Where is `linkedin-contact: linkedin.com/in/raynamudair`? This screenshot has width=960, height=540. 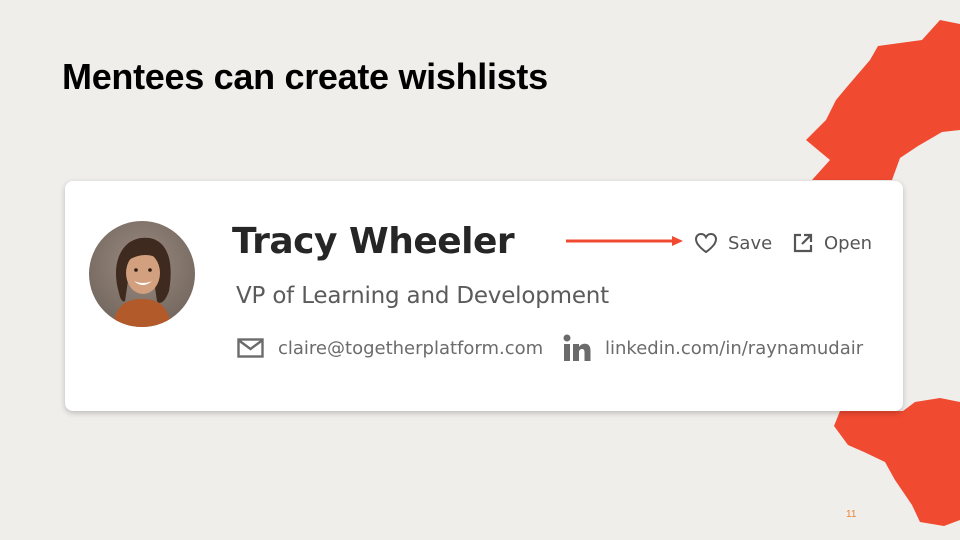 linkedin-contact: linkedin.com/in/raynamudair is located at coordinates (713, 348).